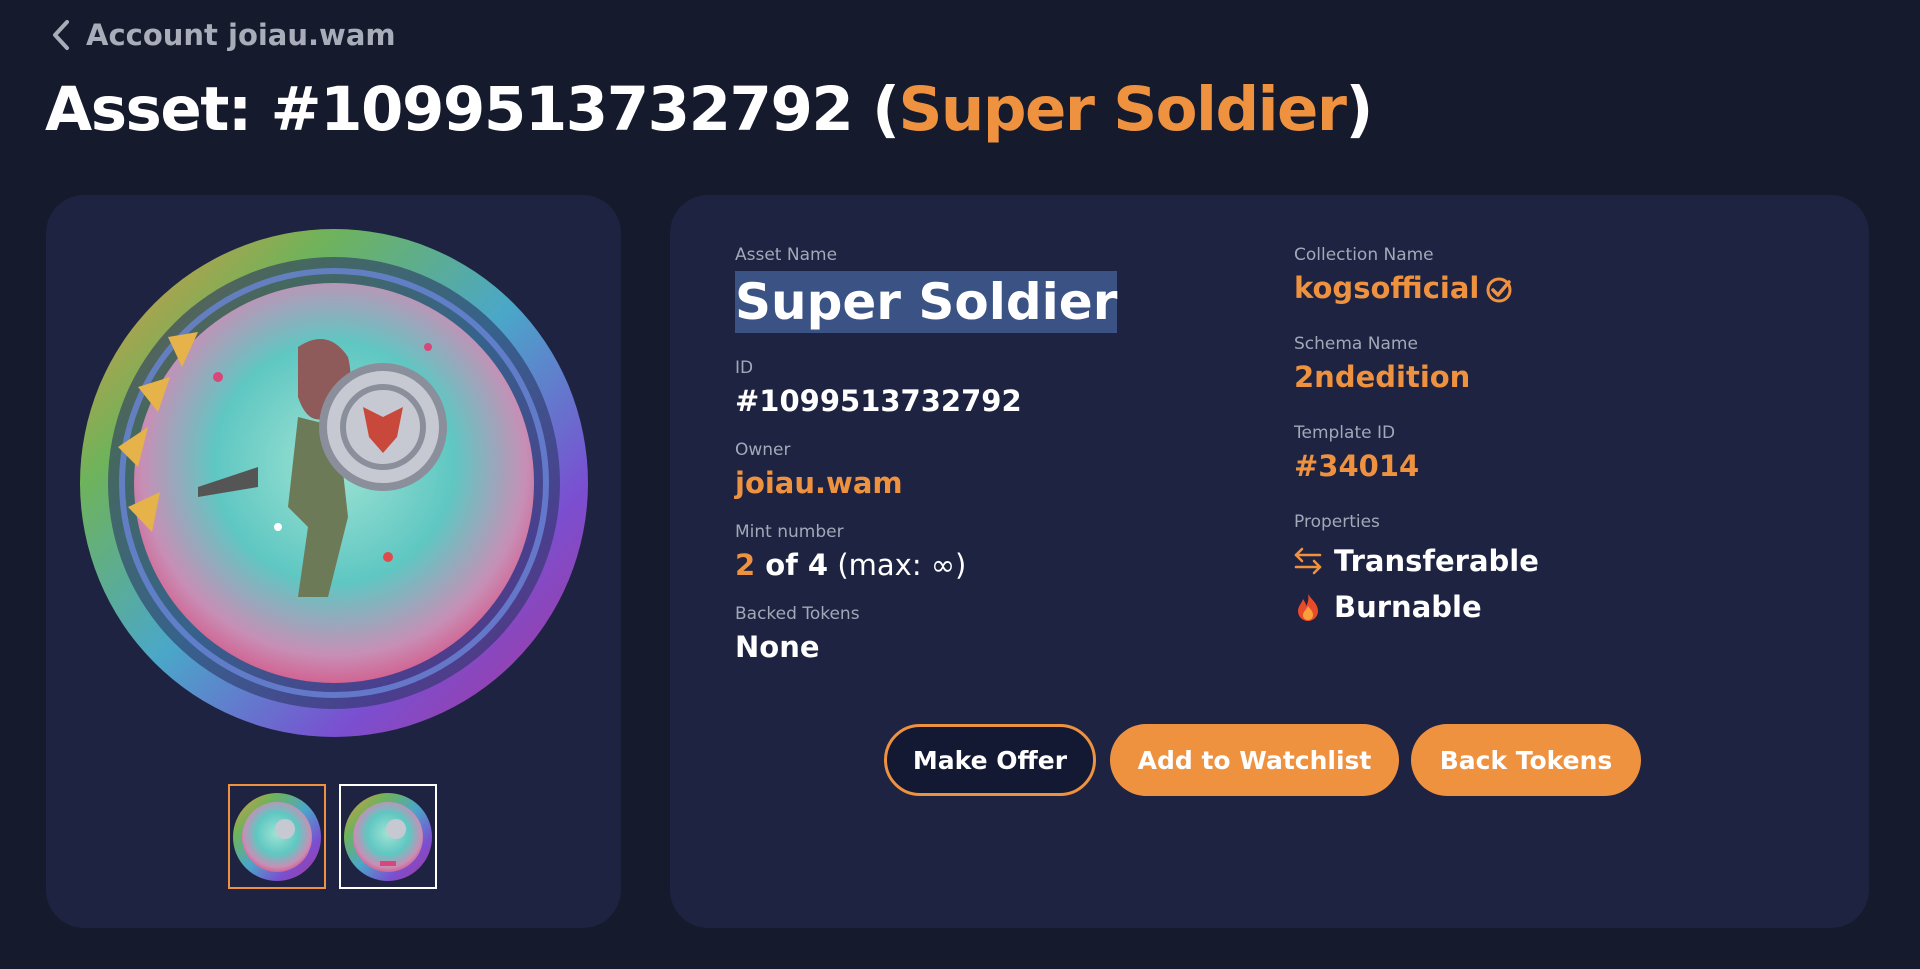  Describe the element at coordinates (1337, 522) in the screenshot. I see `properties-label: Properties` at that location.